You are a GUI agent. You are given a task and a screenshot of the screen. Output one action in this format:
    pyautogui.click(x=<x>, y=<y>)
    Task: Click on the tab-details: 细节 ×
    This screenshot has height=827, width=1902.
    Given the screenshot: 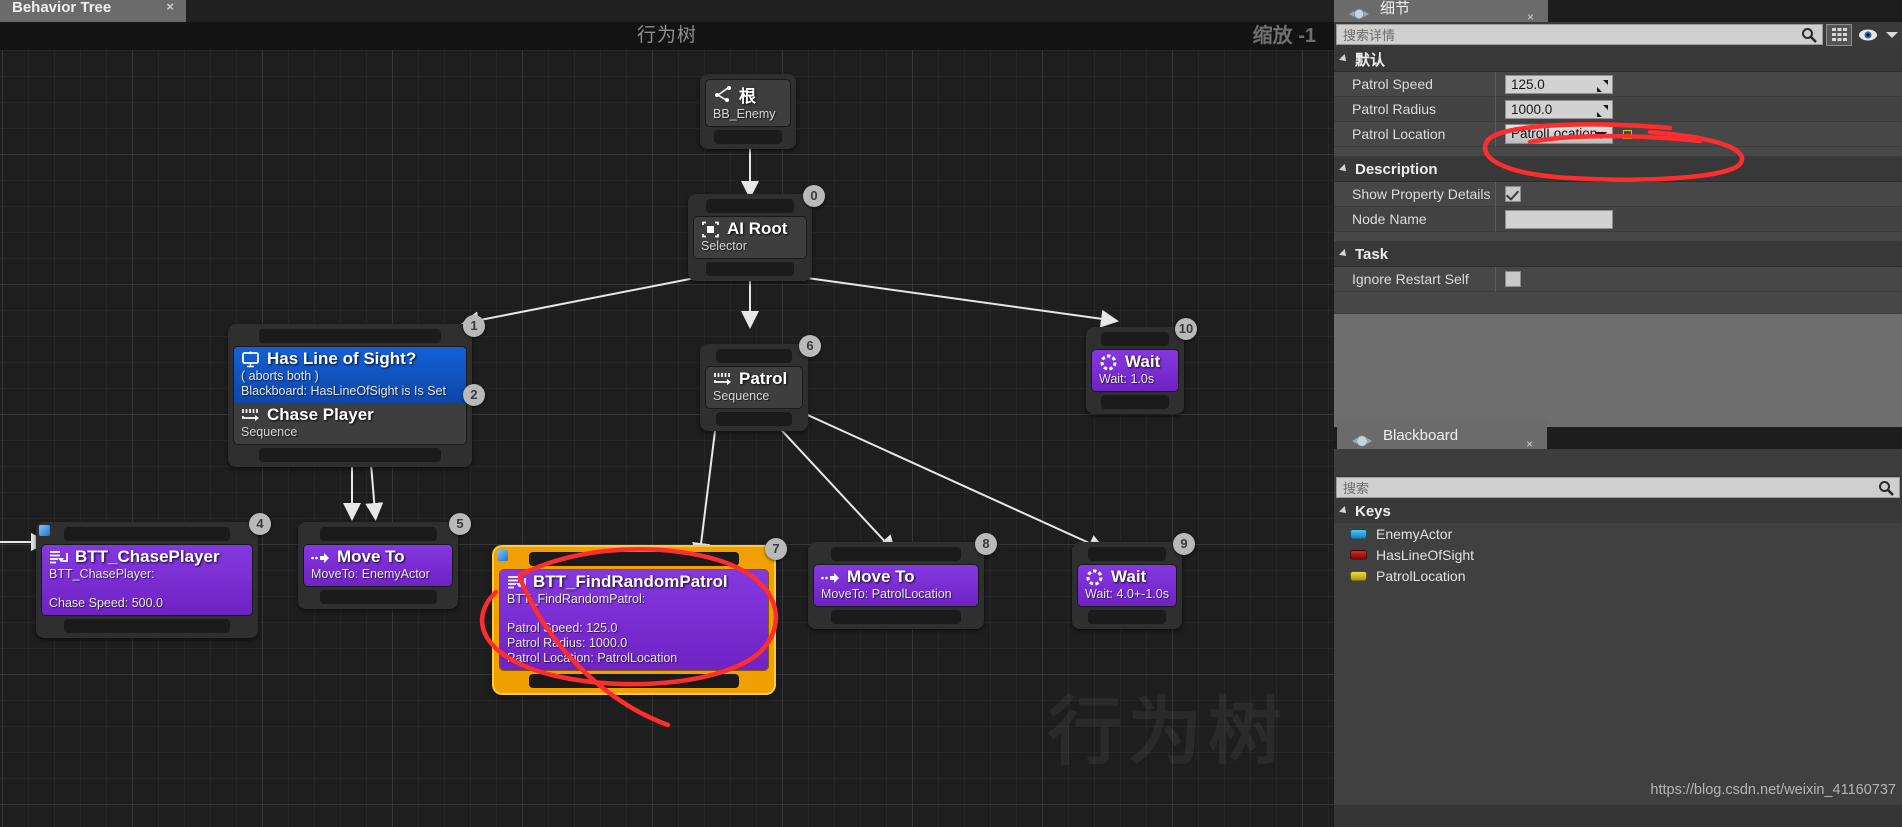 What is the action you would take?
    pyautogui.click(x=1441, y=11)
    